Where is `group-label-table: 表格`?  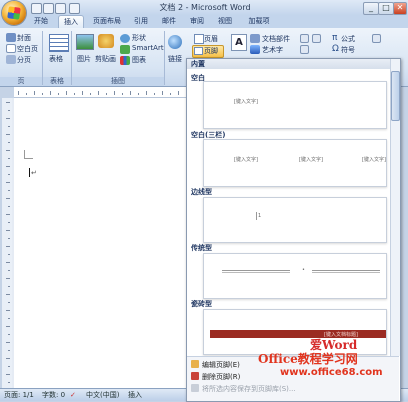
group-label-table: 表格 is located at coordinates (57, 81).